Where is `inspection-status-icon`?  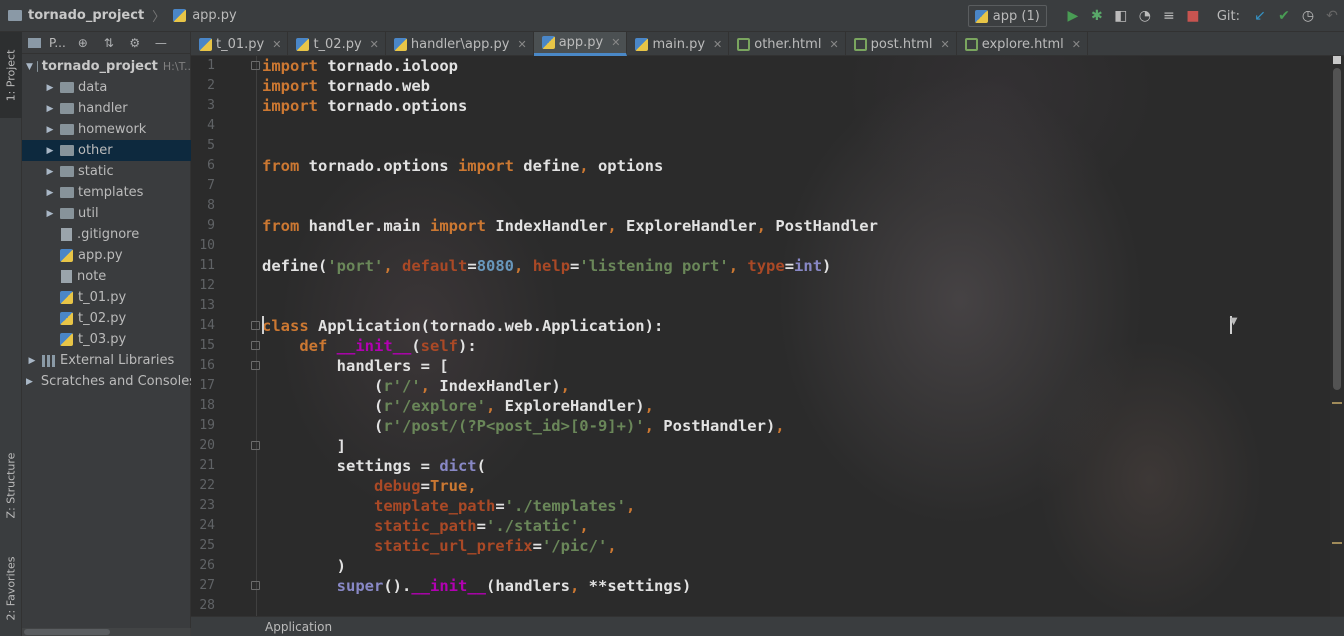
inspection-status-icon is located at coordinates (1337, 60).